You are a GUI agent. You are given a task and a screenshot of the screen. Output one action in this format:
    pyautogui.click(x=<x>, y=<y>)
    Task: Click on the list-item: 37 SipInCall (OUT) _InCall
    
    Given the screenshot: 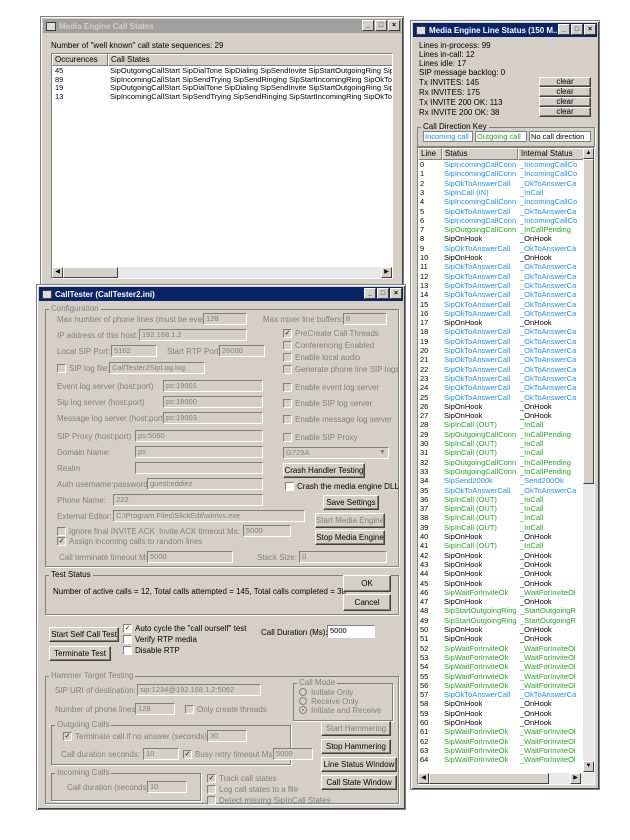 What is the action you would take?
    pyautogui.click(x=501, y=509)
    